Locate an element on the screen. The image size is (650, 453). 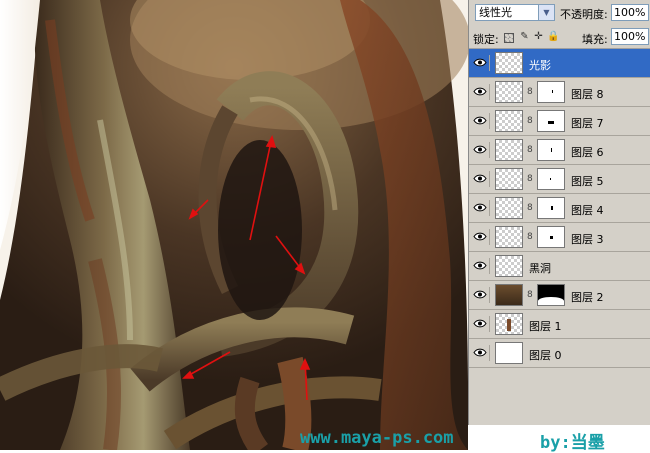
layer-row: 8 图层 5 is located at coordinates (559, 179).